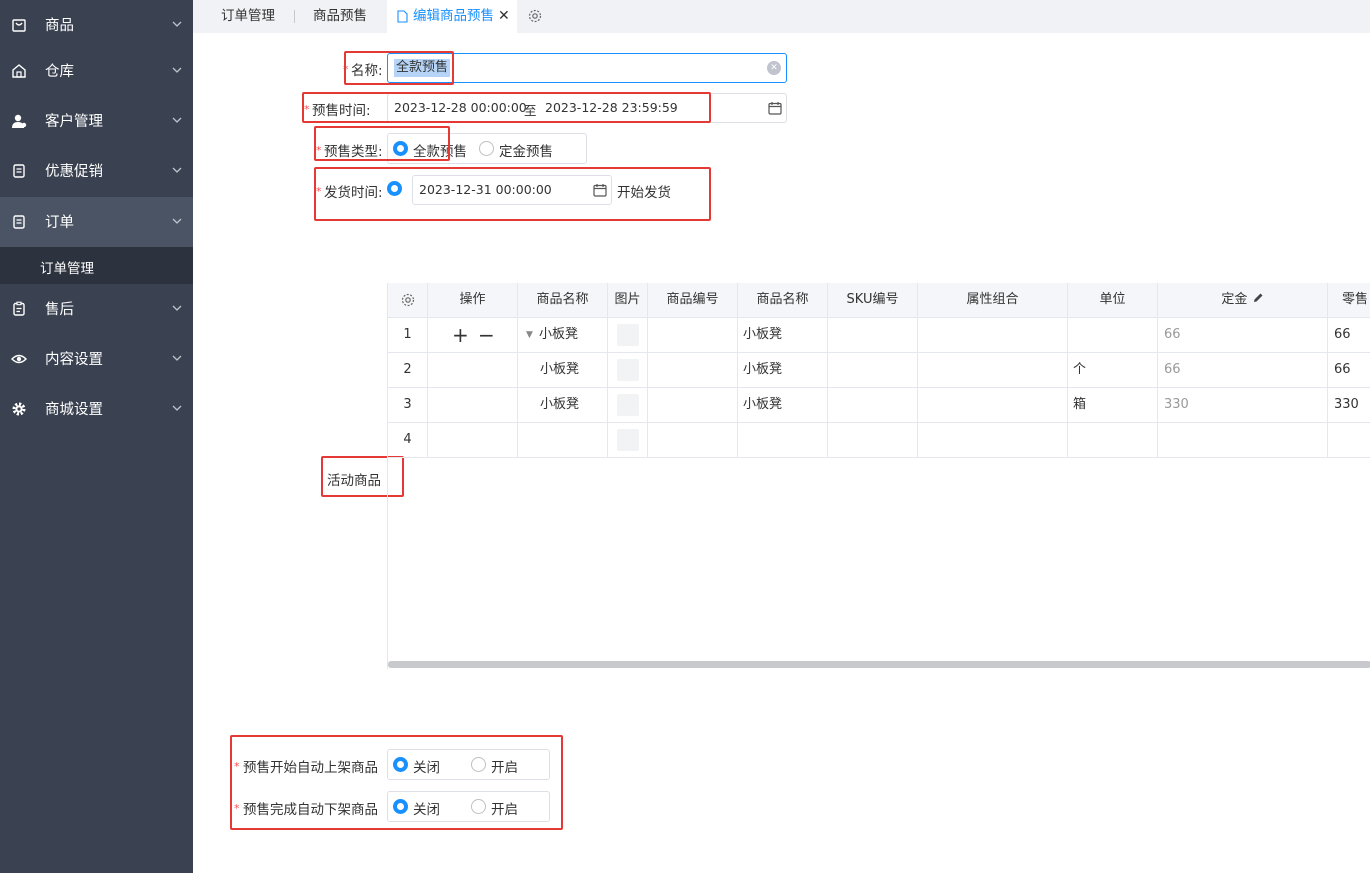 Image resolution: width=1370 pixels, height=873 pixels. Describe the element at coordinates (452, 16) in the screenshot. I see `tab-edit-presale: 编辑商品预售 ✕` at that location.